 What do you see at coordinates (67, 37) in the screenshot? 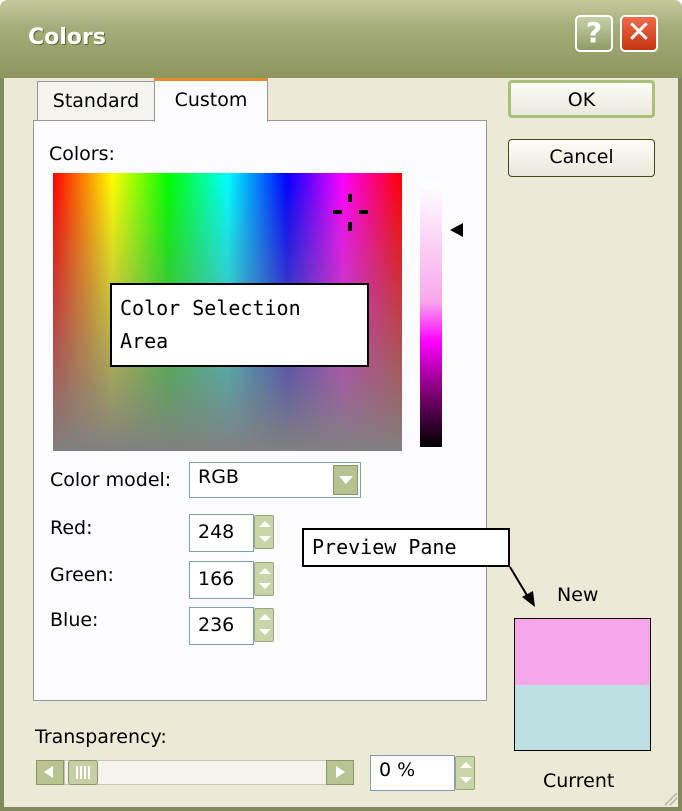
I see `dialog-title: Colors` at bounding box center [67, 37].